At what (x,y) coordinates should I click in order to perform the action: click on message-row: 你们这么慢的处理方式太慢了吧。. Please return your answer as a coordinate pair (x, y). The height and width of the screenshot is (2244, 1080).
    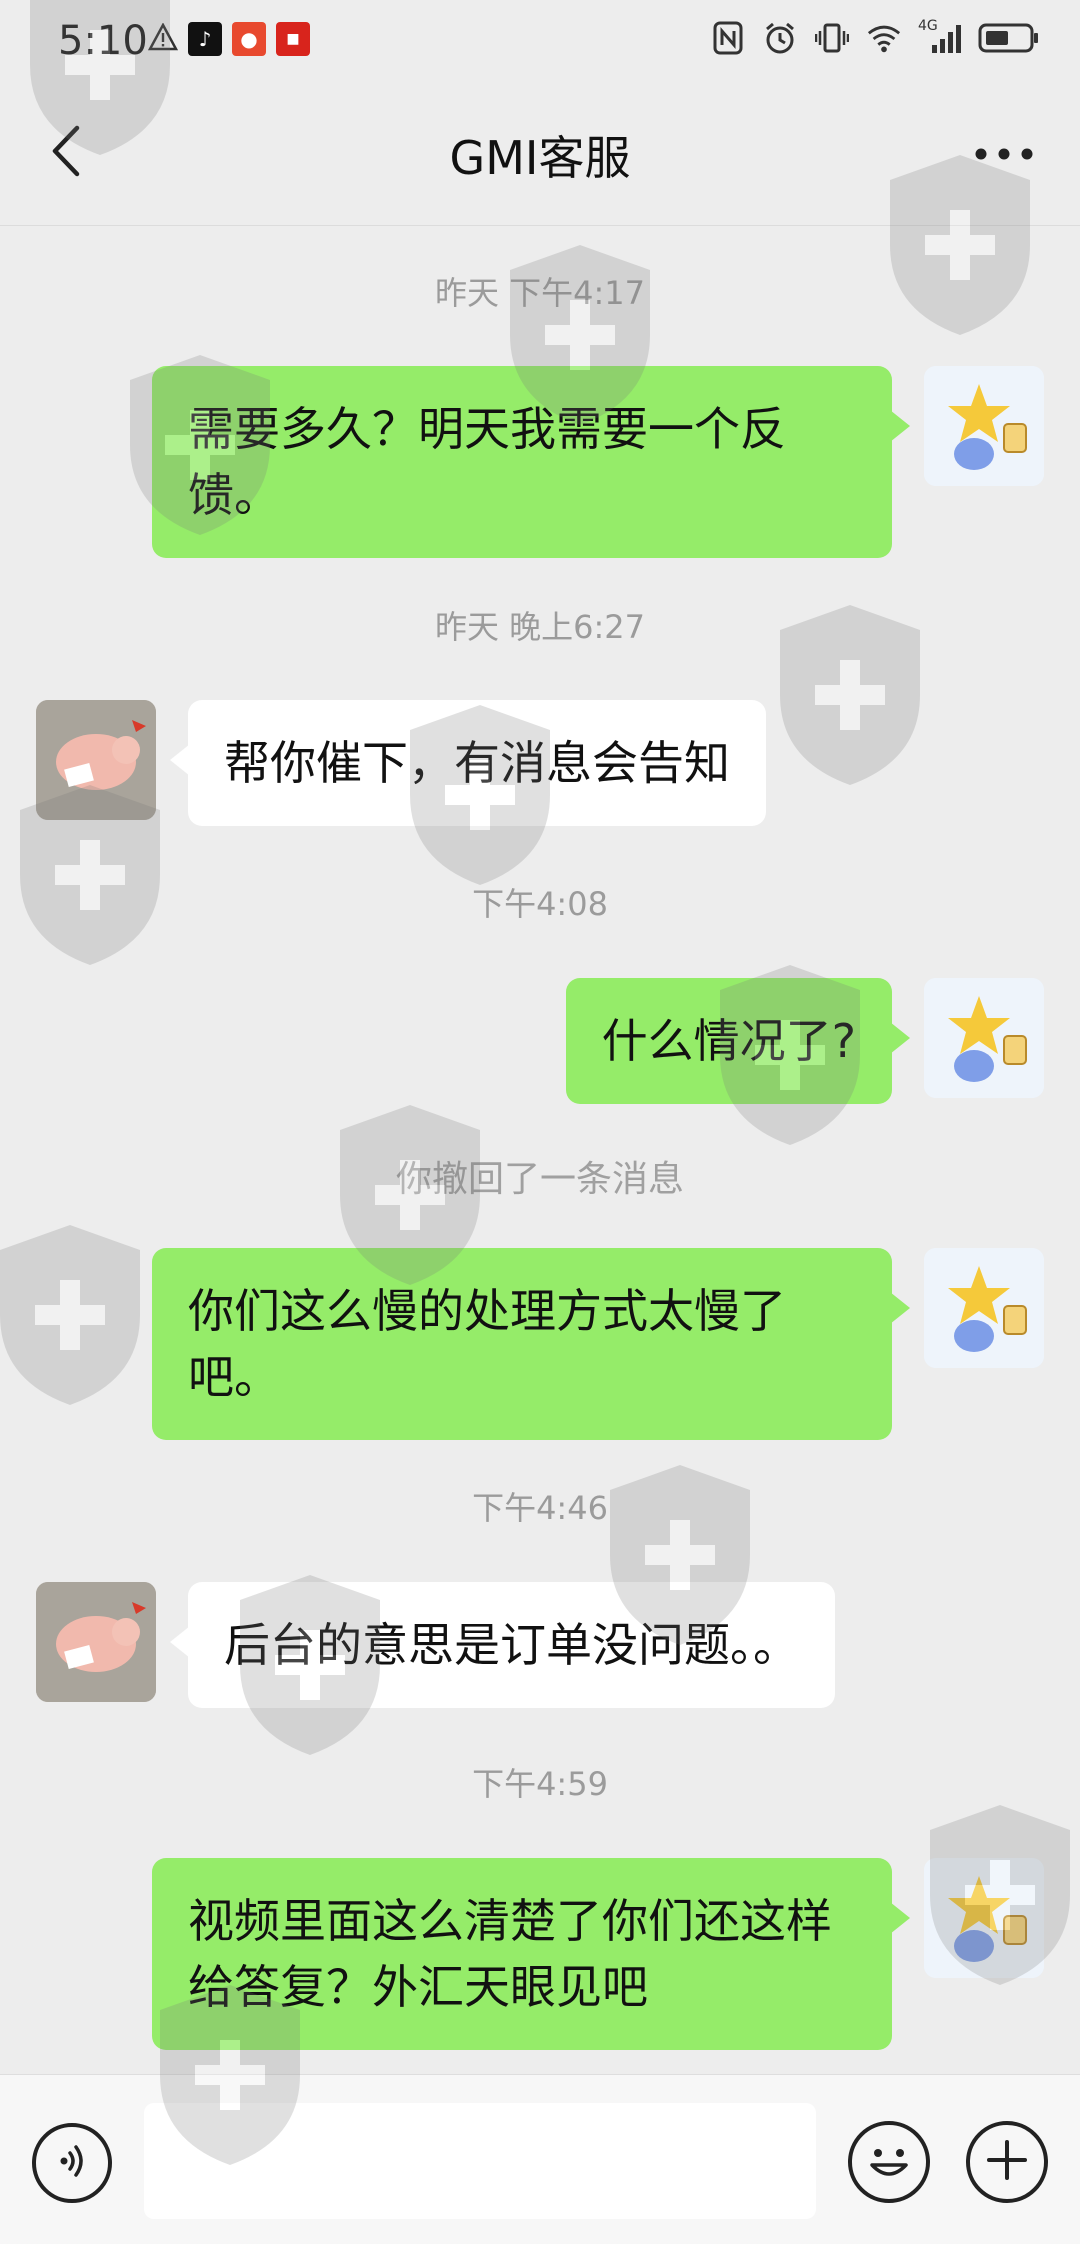
    Looking at the image, I should click on (540, 1344).